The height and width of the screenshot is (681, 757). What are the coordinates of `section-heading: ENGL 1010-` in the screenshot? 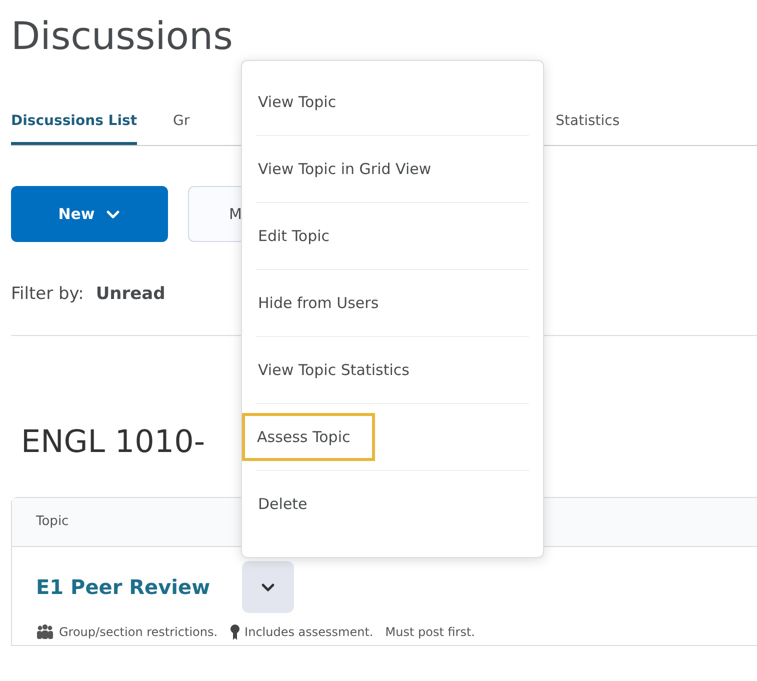 It's located at (113, 443).